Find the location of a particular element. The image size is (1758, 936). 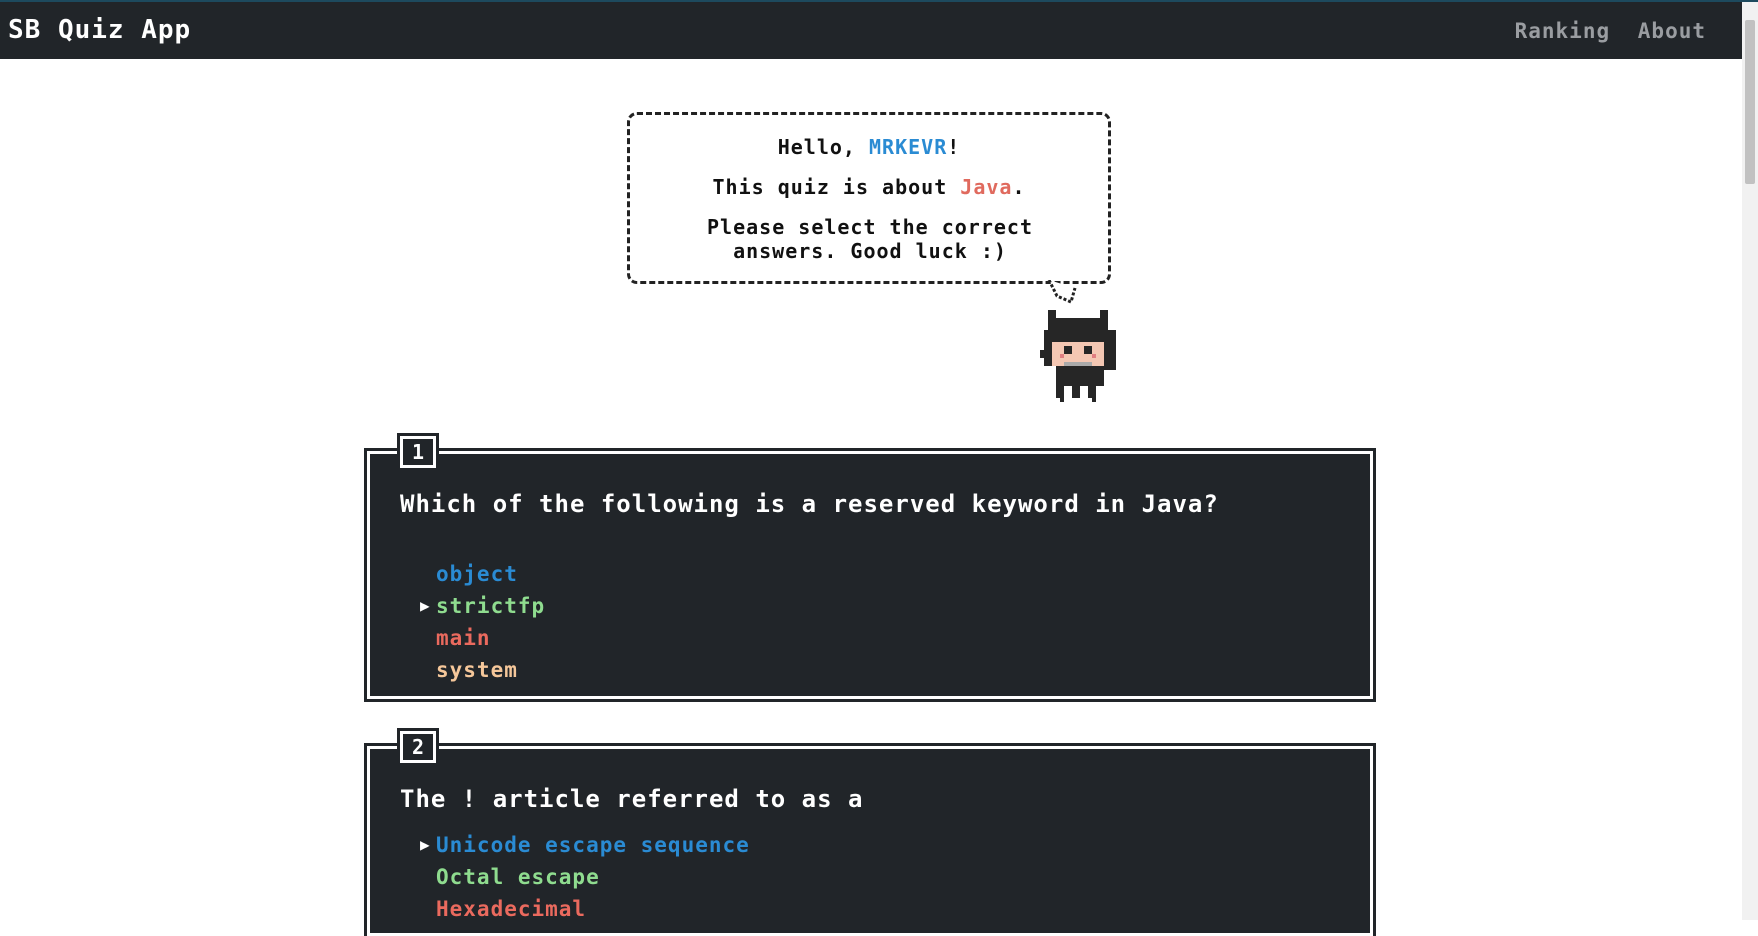

answer-option: ▶ Unicode escape sequence is located at coordinates (585, 845).